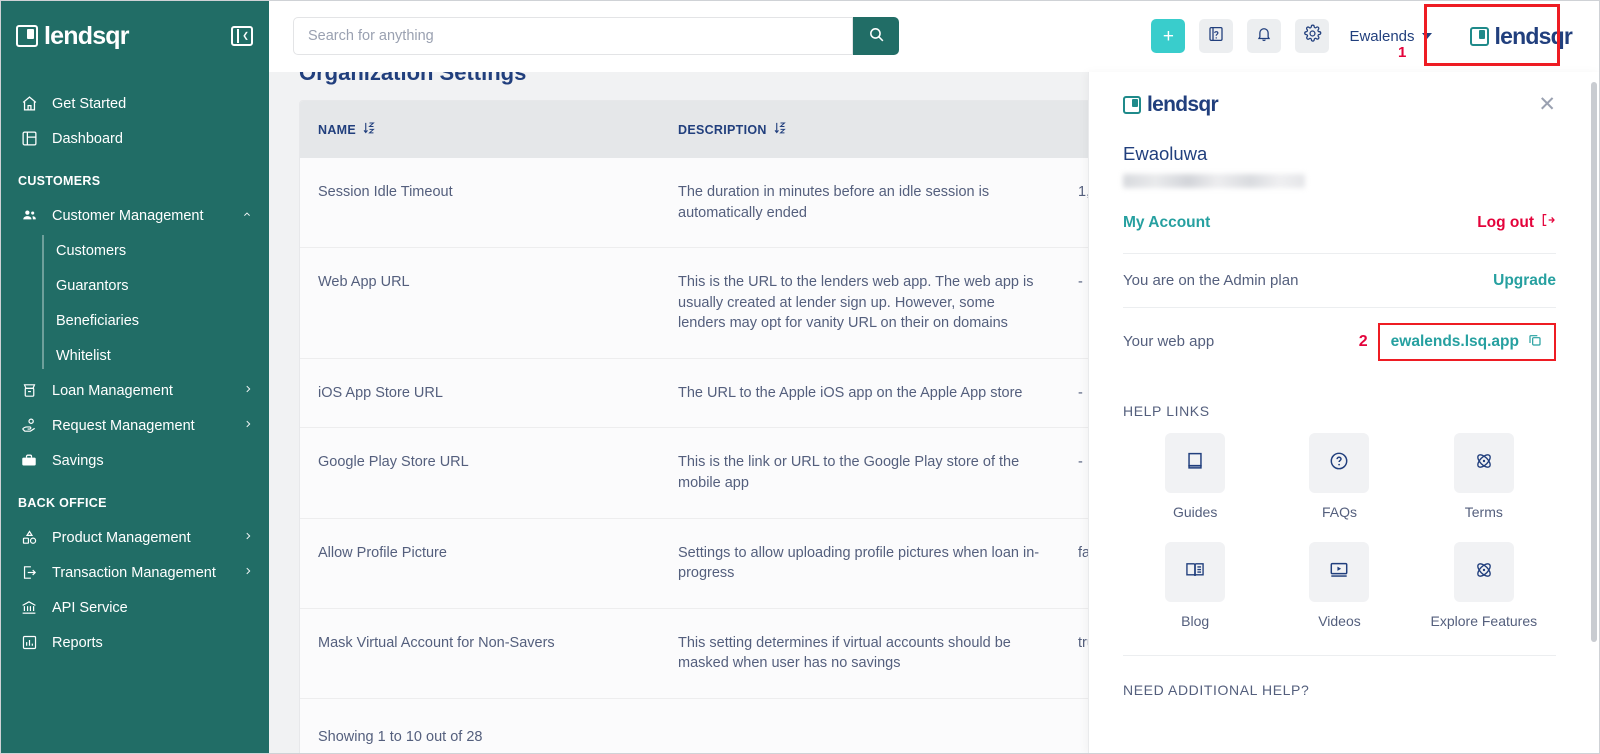  I want to click on help-link-terms: Terms, so click(1484, 476).